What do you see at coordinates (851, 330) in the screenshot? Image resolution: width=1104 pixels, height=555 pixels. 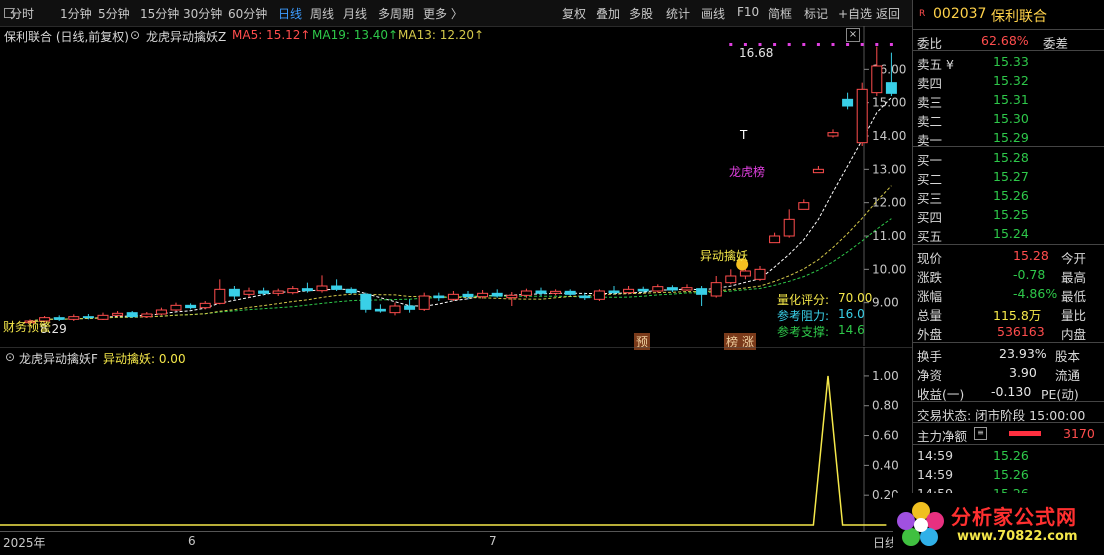 I see `support-value: 14.6` at bounding box center [851, 330].